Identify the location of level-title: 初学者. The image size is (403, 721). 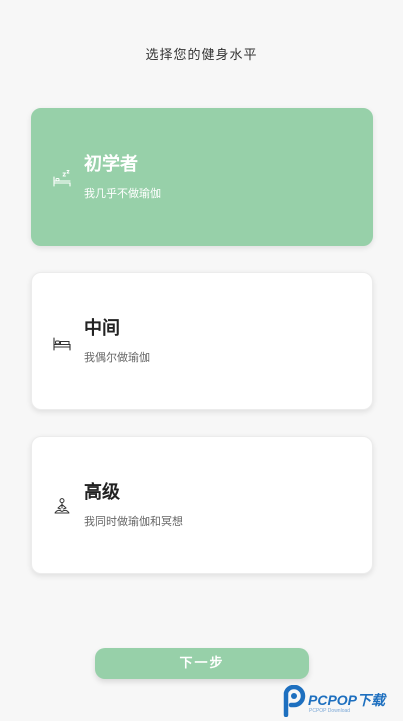
(111, 164).